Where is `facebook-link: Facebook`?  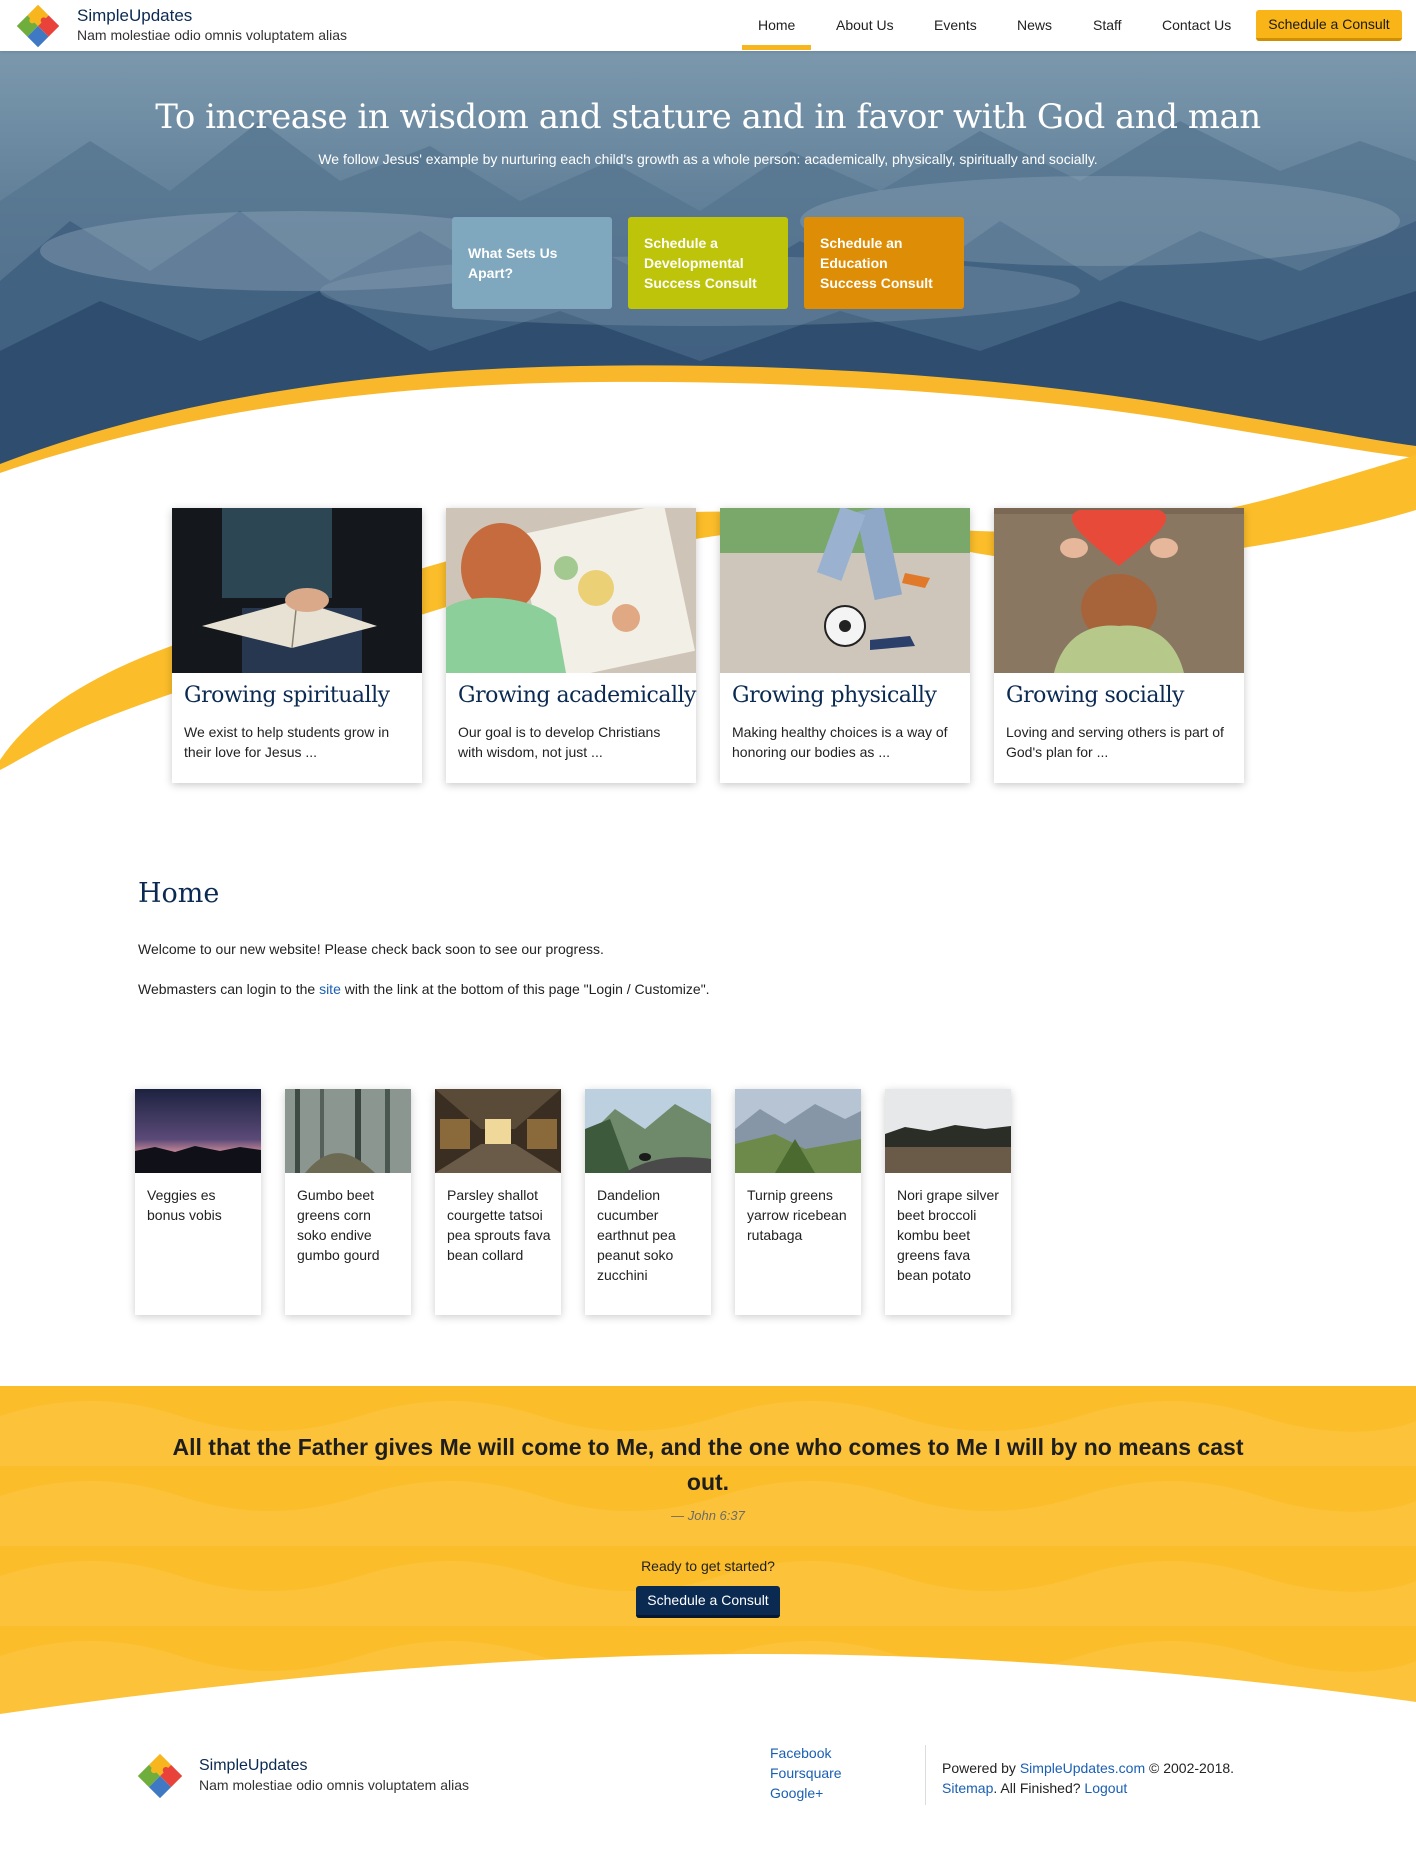
facebook-link: Facebook is located at coordinates (800, 1753).